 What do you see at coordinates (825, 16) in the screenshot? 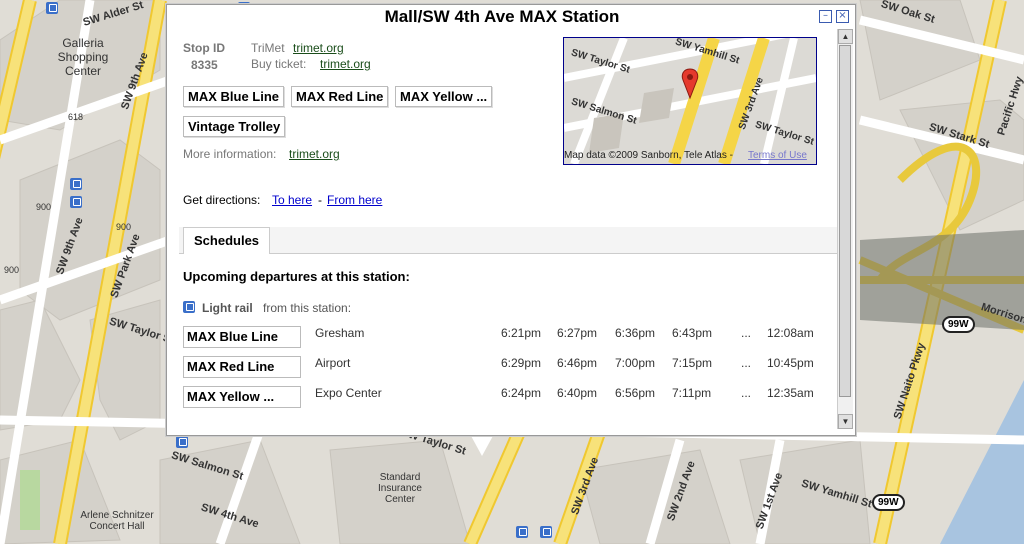
I see `minimize-icon: –` at bounding box center [825, 16].